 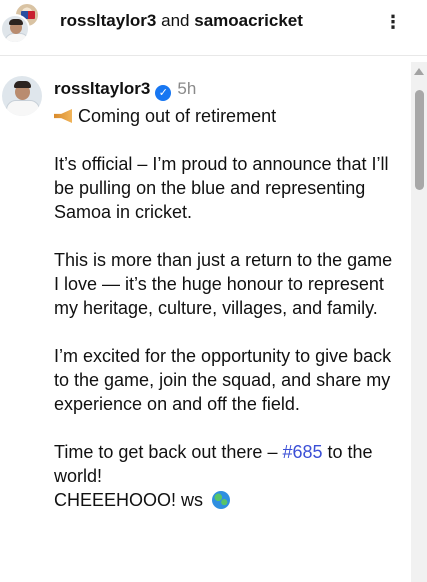 I want to click on caption-headline: Coming out of retirement, so click(x=226, y=116).